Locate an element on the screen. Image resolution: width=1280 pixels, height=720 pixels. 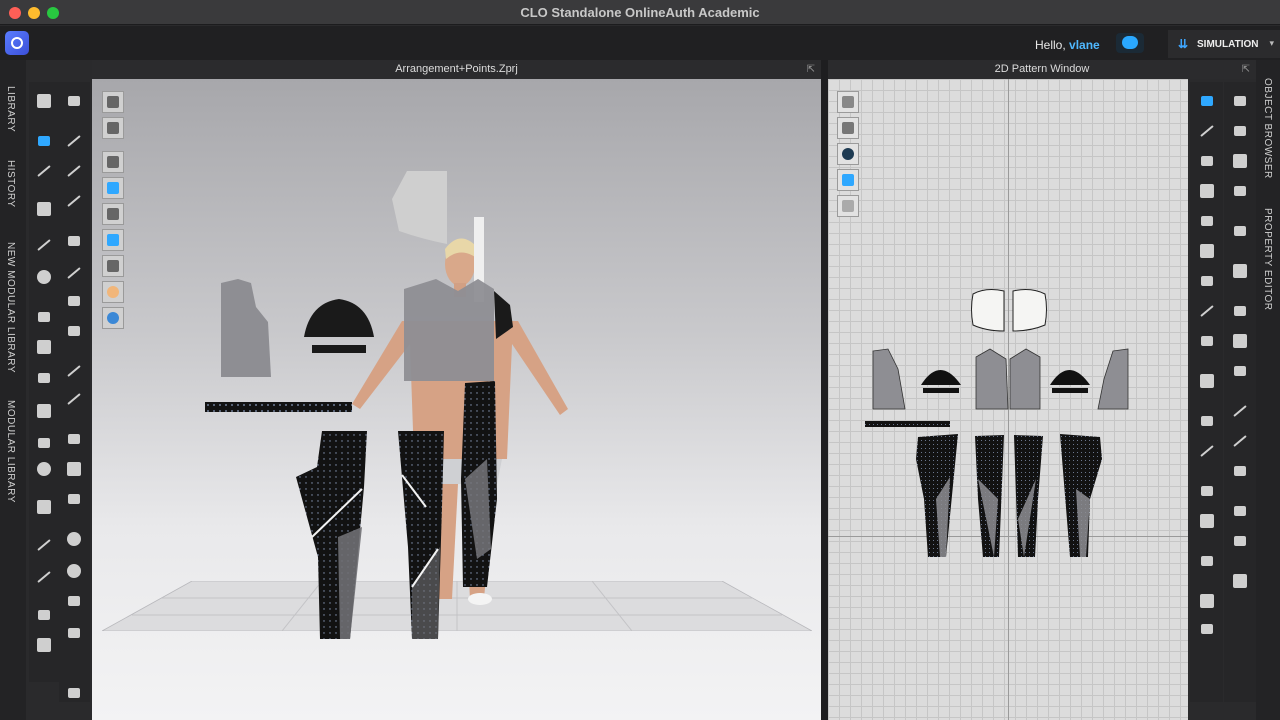
garment-display-icon is located at coordinates (113, 128).